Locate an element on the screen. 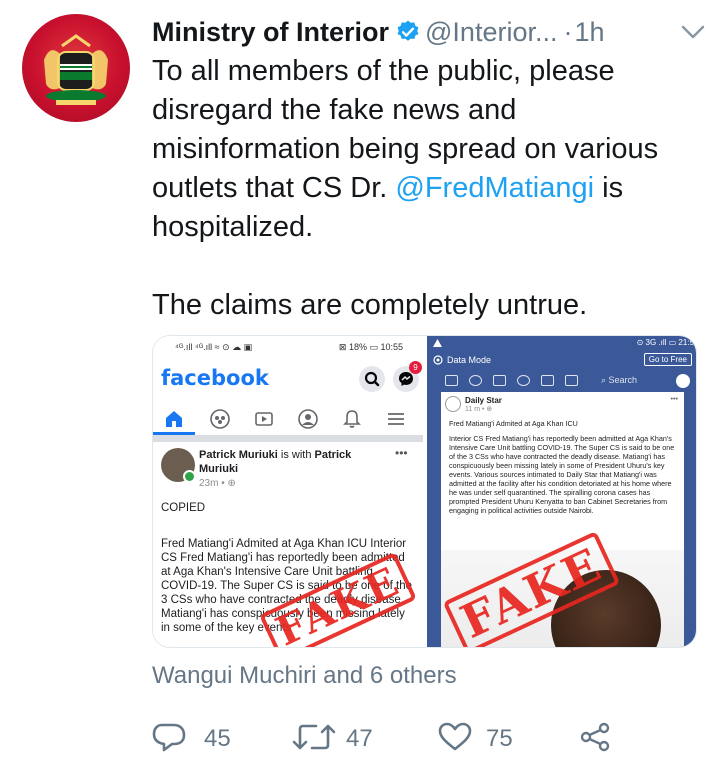  messenger-icon: 9 is located at coordinates (407, 376).